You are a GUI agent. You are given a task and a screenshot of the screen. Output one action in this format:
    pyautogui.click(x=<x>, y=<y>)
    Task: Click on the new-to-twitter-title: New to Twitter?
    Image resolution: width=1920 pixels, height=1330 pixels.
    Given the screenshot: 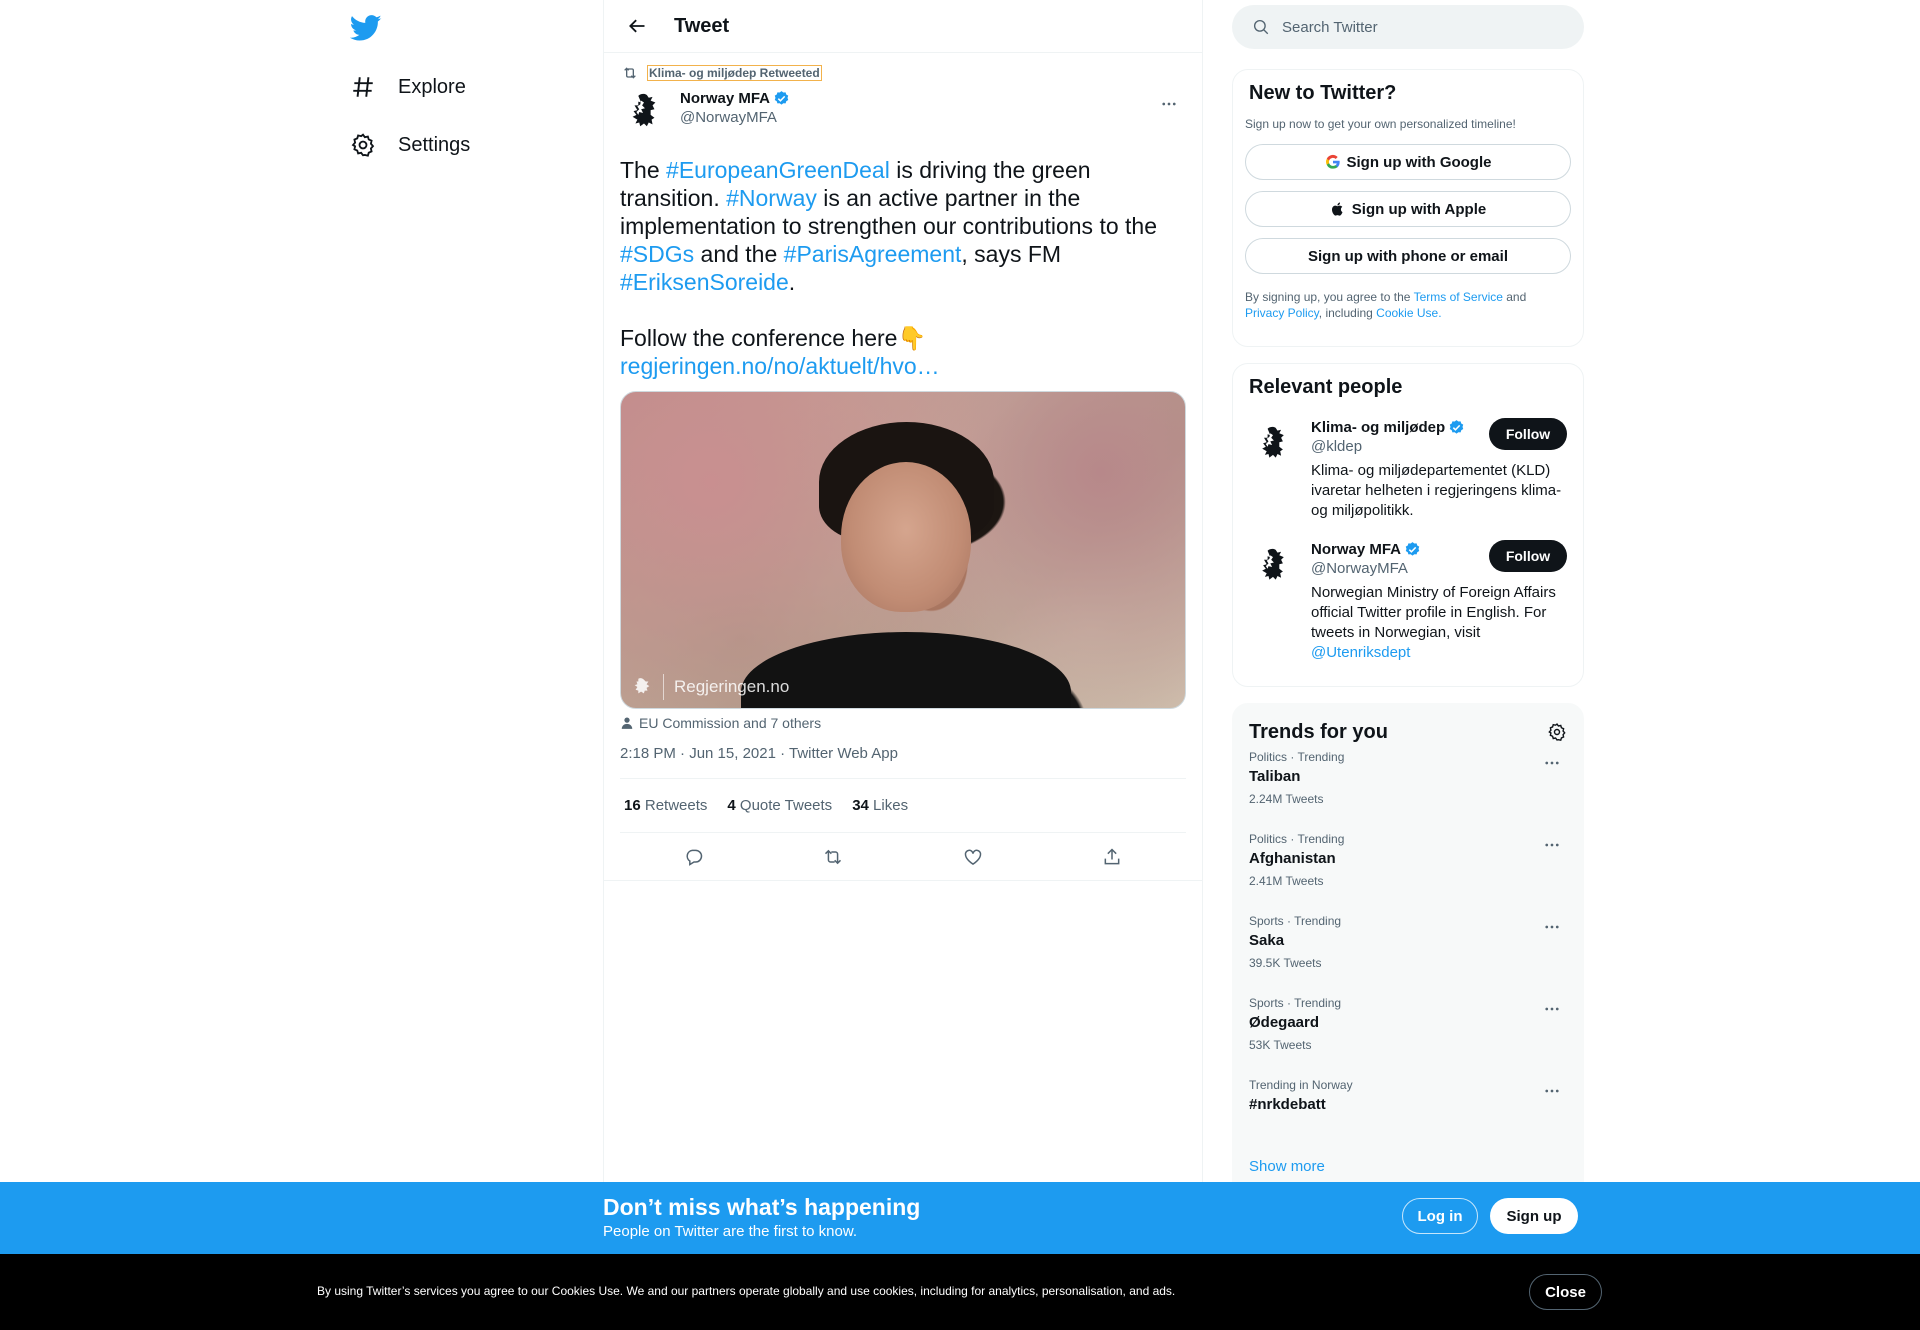 What is the action you would take?
    pyautogui.click(x=1323, y=93)
    